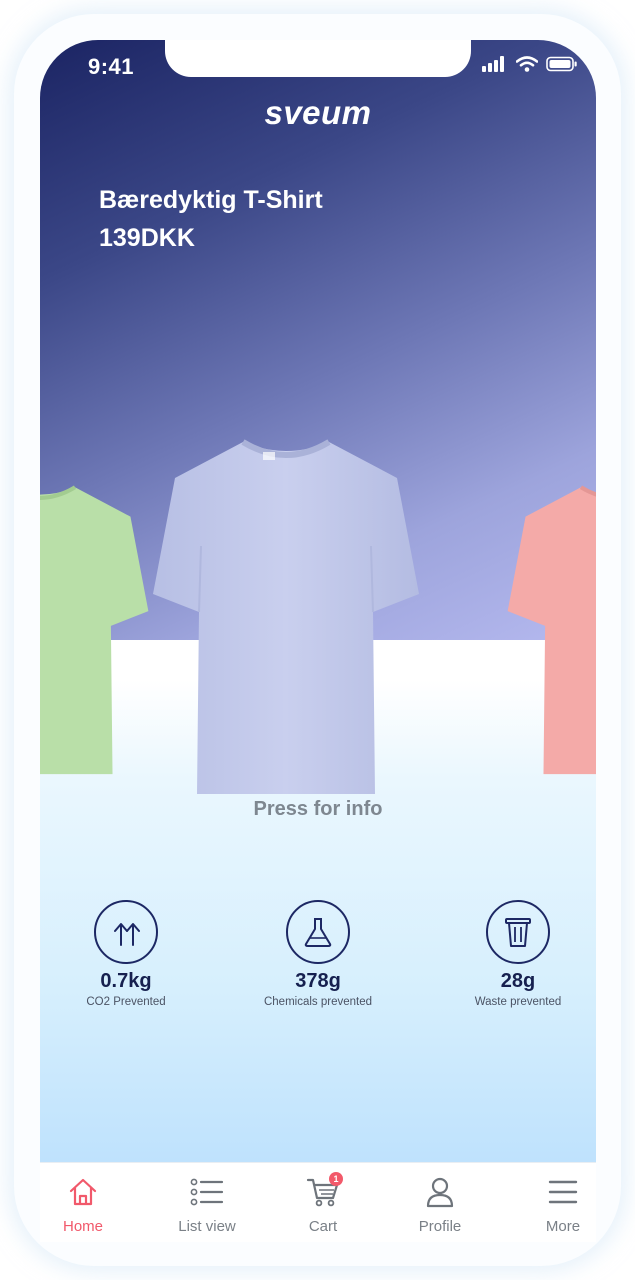 Image resolution: width=635 pixels, height=1280 pixels. What do you see at coordinates (440, 1226) in the screenshot?
I see `tab-profile-label: Profile` at bounding box center [440, 1226].